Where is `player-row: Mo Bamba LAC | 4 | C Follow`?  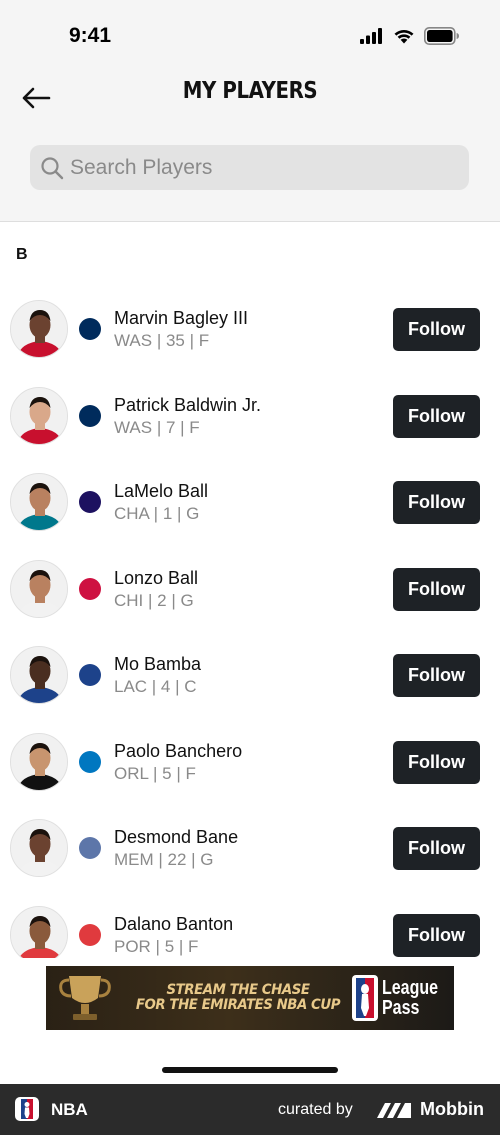 player-row: Mo Bamba LAC | 4 | C Follow is located at coordinates (250, 675).